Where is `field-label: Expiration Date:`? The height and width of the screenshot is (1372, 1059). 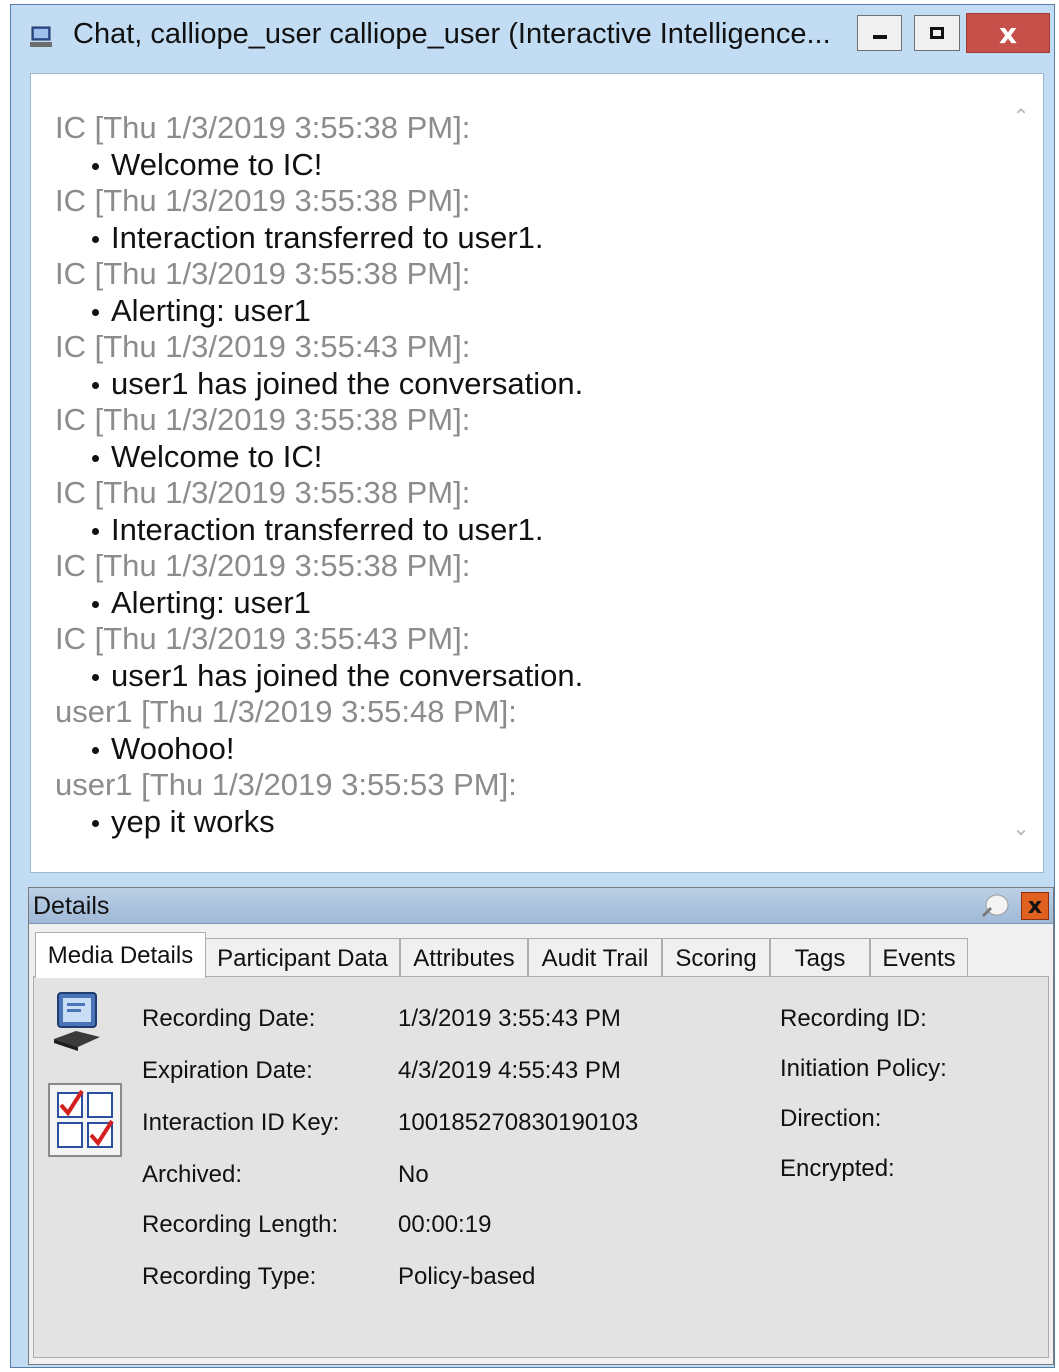 field-label: Expiration Date: is located at coordinates (227, 1070).